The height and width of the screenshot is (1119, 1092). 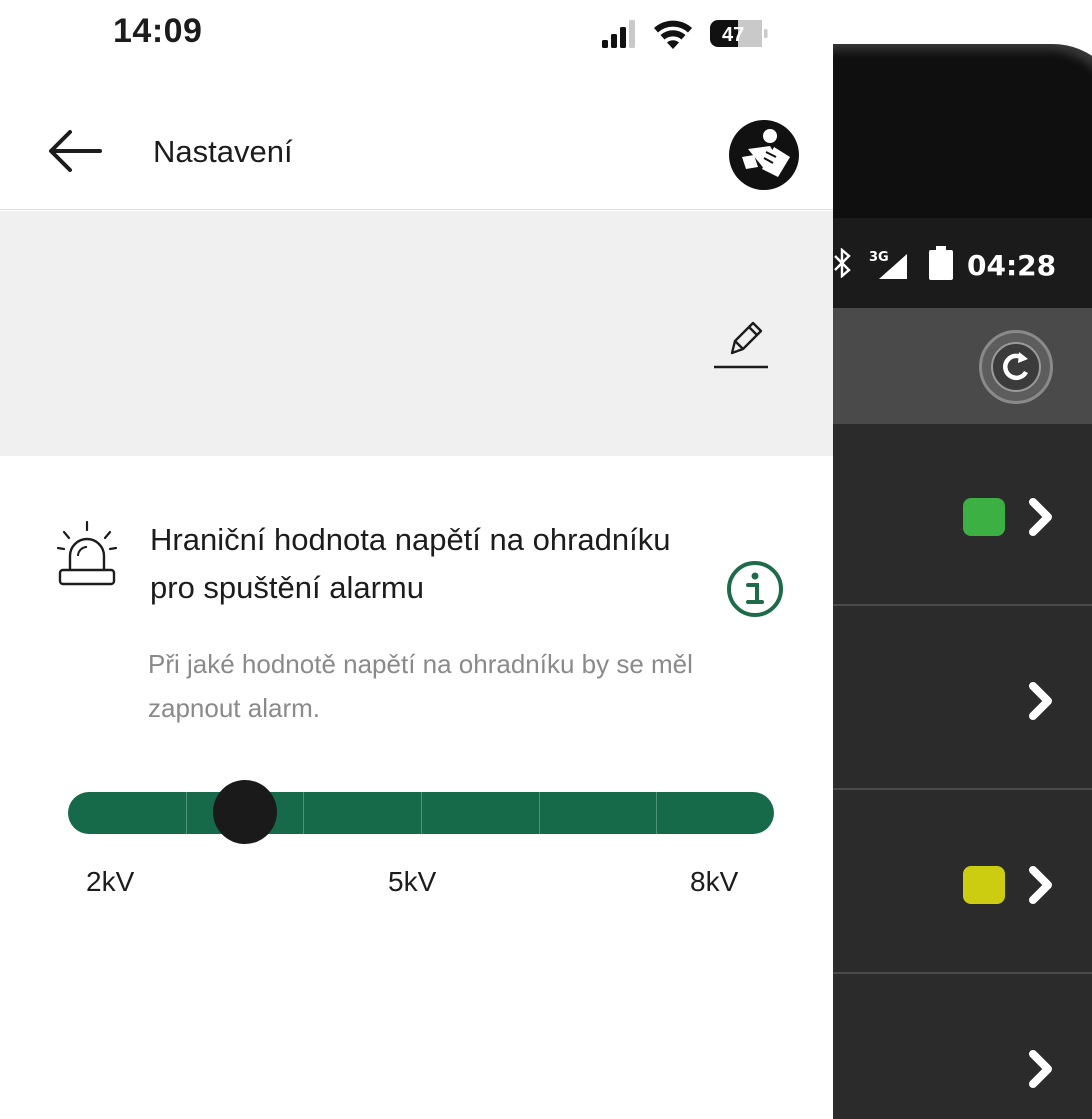 I want to click on network-3g-icon: 3G, so click(x=888, y=264).